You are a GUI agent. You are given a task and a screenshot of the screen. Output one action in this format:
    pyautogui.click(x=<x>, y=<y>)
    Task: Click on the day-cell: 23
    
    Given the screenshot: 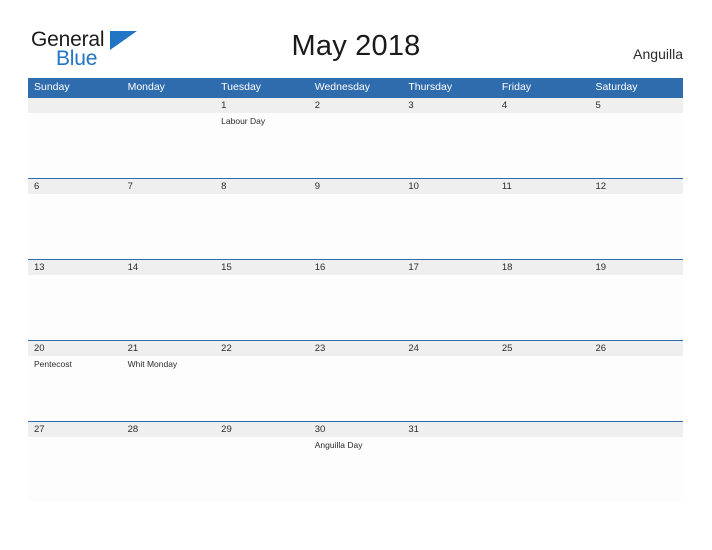 What is the action you would take?
    pyautogui.click(x=355, y=381)
    